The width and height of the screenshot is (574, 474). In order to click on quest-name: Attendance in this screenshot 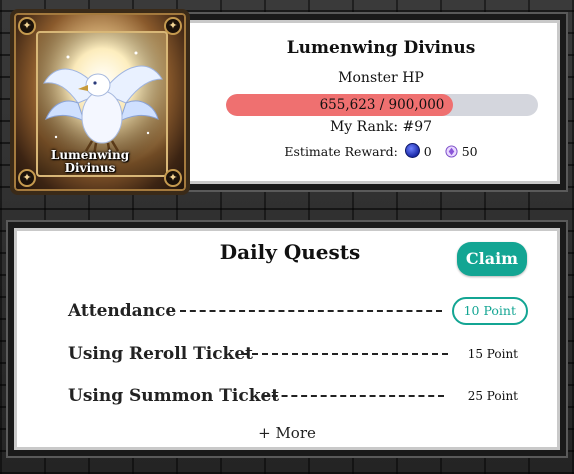, I will do `click(122, 311)`.